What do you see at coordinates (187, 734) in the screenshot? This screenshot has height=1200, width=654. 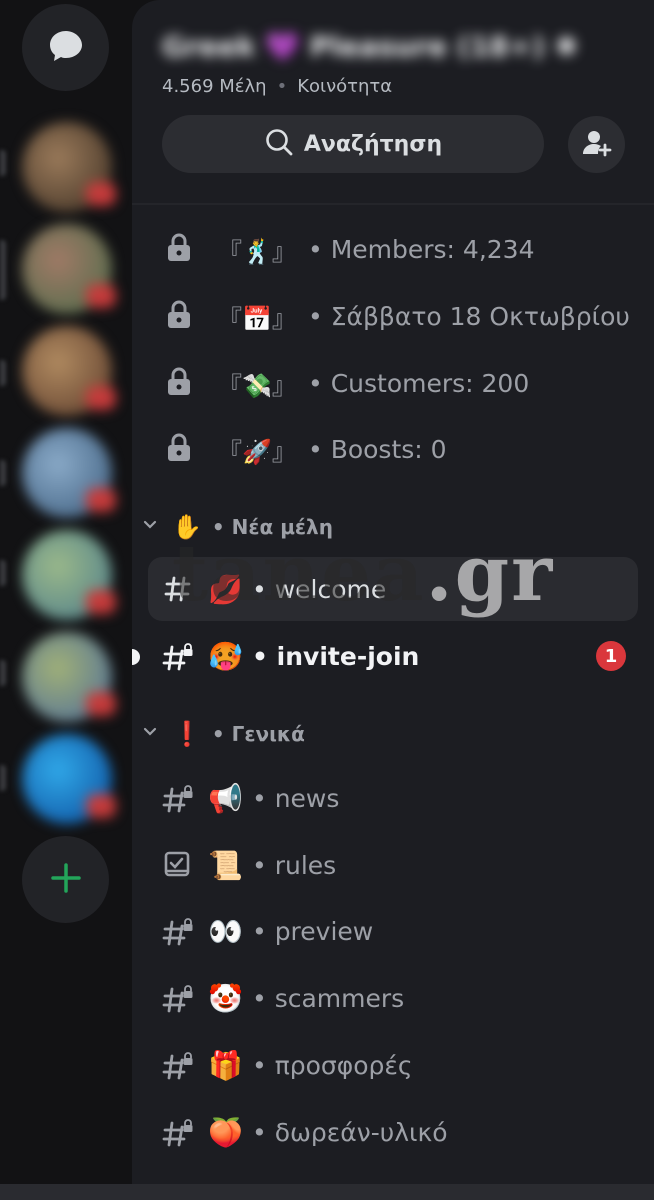 I see `category-emoji: ❗` at bounding box center [187, 734].